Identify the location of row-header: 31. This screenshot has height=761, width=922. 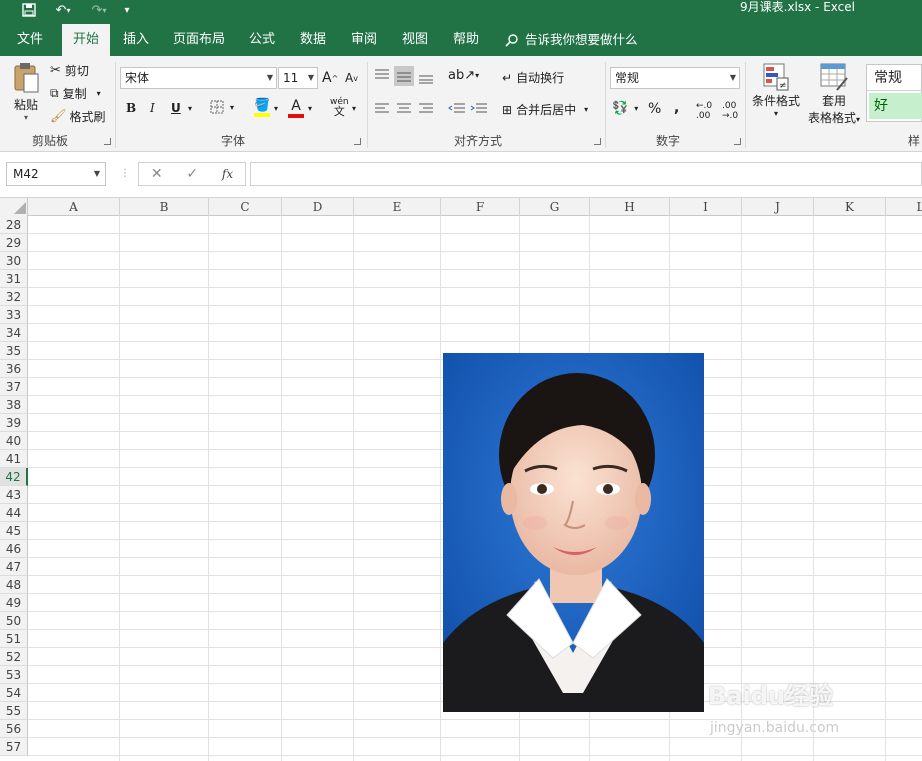
(14, 279).